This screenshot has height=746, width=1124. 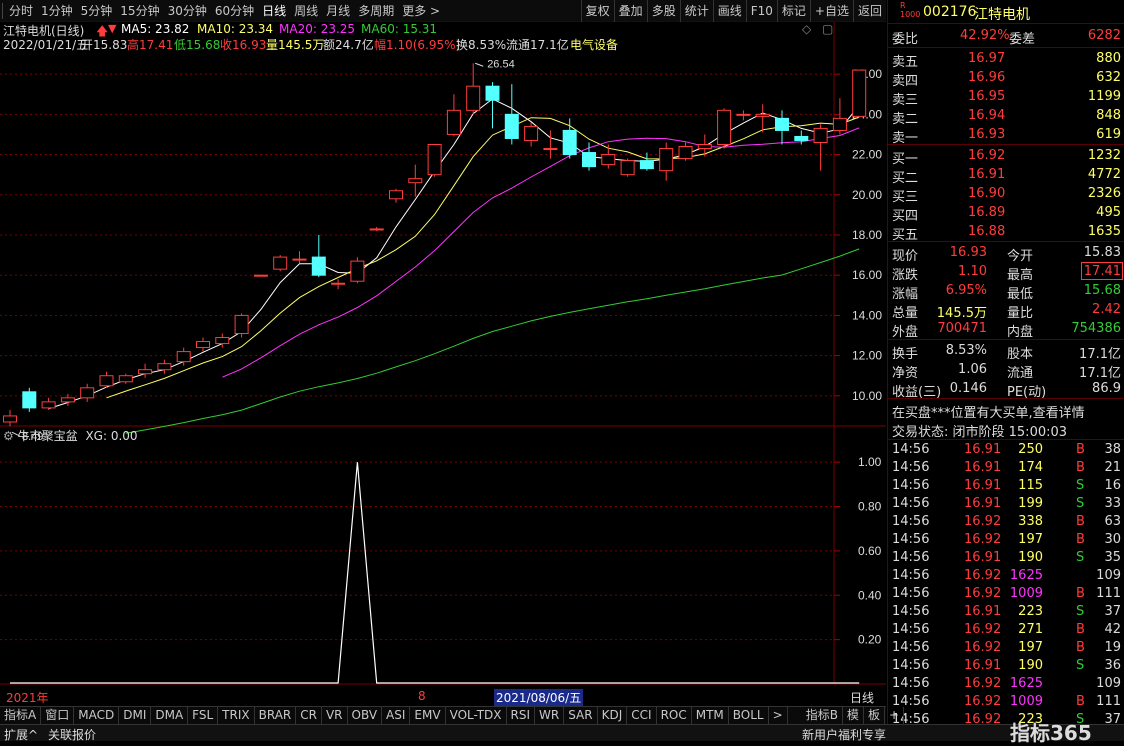 I want to click on action-button-0: 复权, so click(x=597, y=11).